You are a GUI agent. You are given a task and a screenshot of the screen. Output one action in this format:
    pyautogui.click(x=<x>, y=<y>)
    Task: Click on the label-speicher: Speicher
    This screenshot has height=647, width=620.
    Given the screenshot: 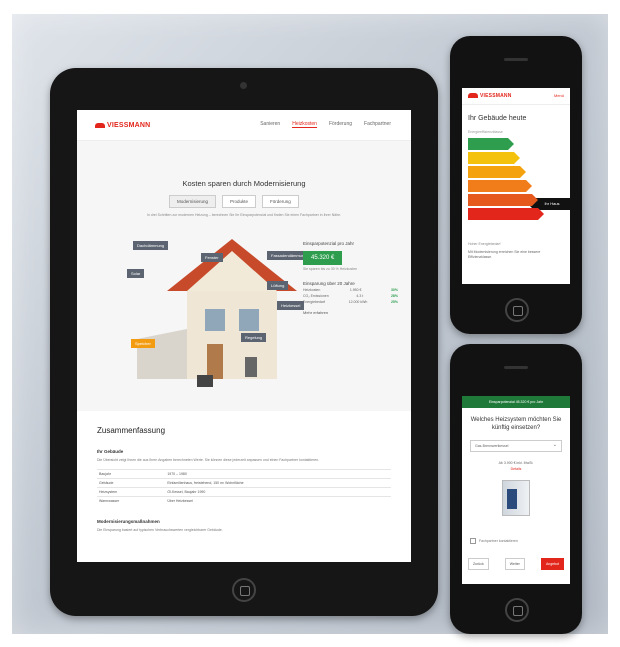 What is the action you would take?
    pyautogui.click(x=143, y=343)
    